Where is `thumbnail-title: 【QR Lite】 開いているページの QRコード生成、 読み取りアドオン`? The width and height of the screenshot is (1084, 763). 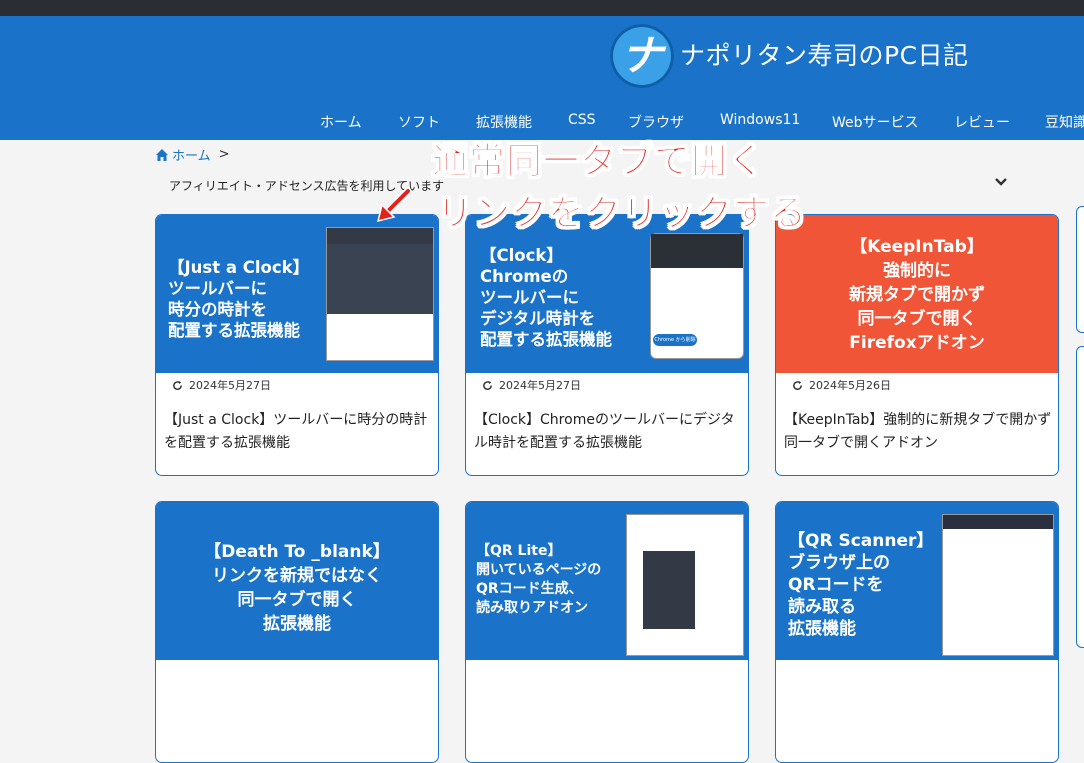
thumbnail-title: 【QR Lite】 開いているページの QRコード生成、 読み取りアドオン is located at coordinates (539, 579).